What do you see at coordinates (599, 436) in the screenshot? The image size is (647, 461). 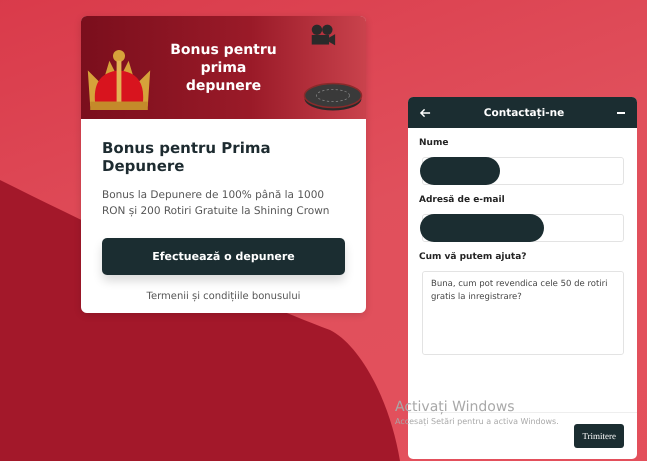 I see `submit-button: Trimitere` at bounding box center [599, 436].